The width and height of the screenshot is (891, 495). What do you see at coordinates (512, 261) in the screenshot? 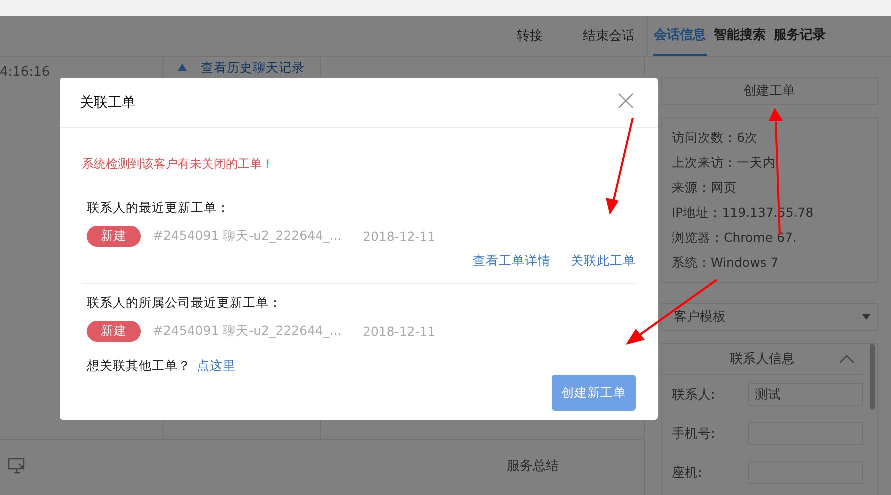
I see `ticket-link: 查看工单详情` at bounding box center [512, 261].